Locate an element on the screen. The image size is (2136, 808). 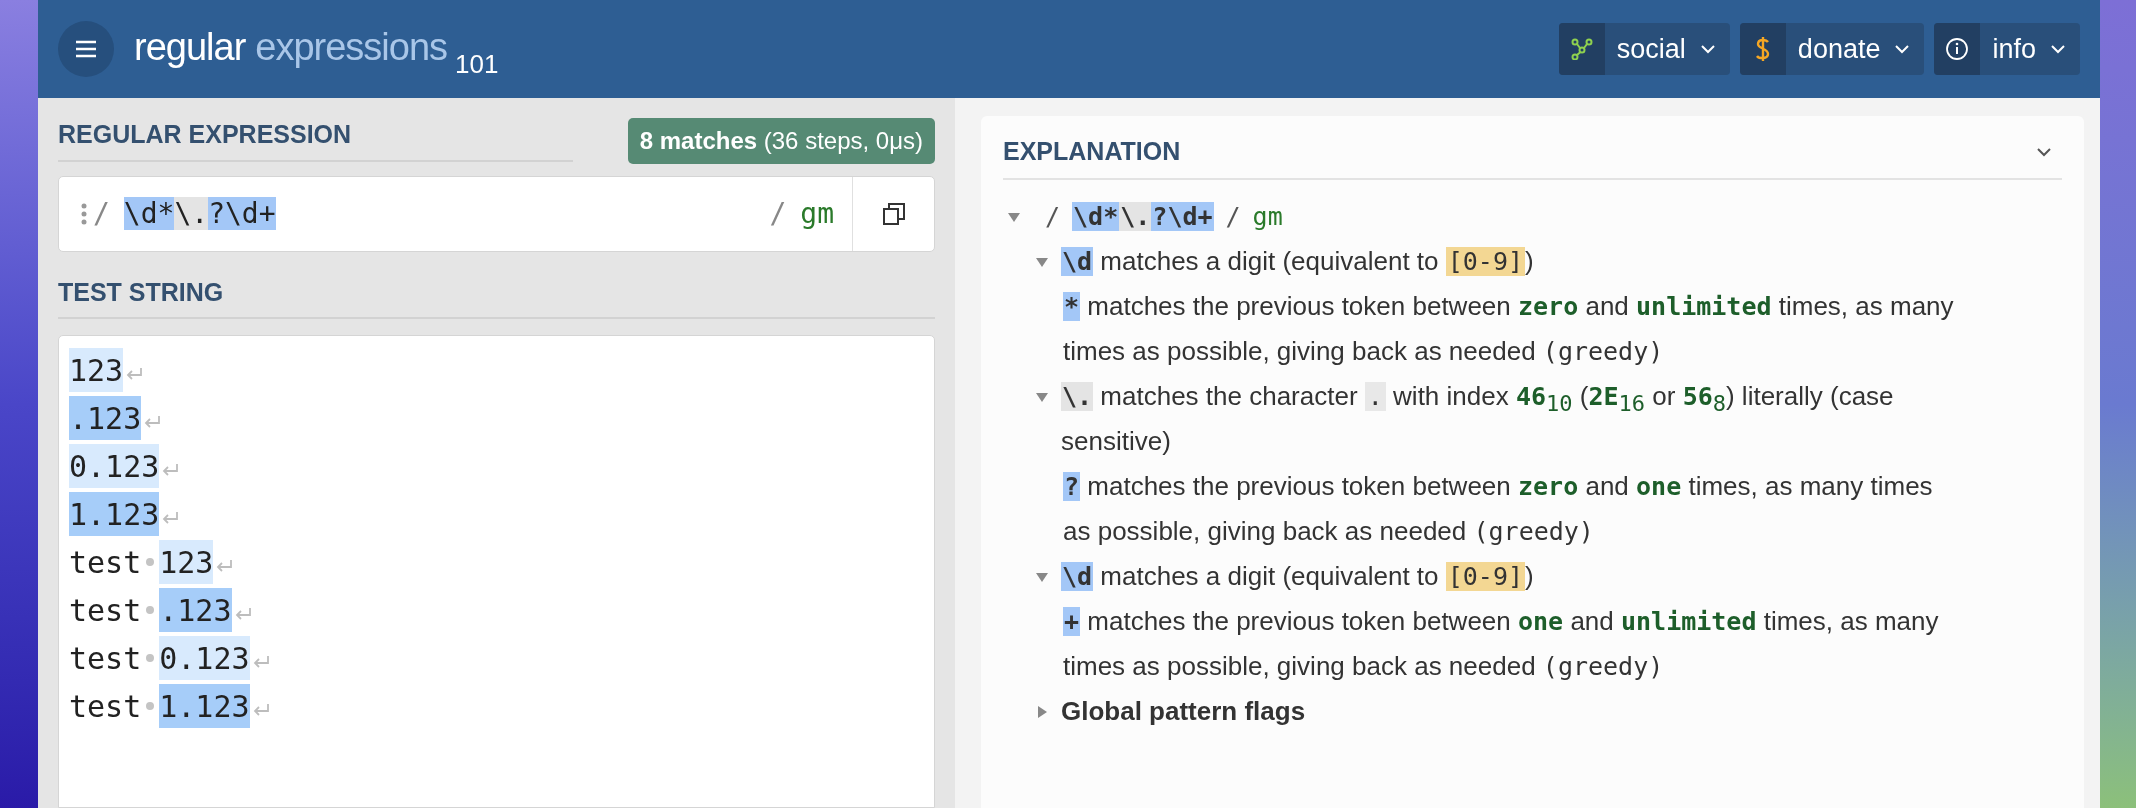
drag-handle-icon is located at coordinates (84, 213).